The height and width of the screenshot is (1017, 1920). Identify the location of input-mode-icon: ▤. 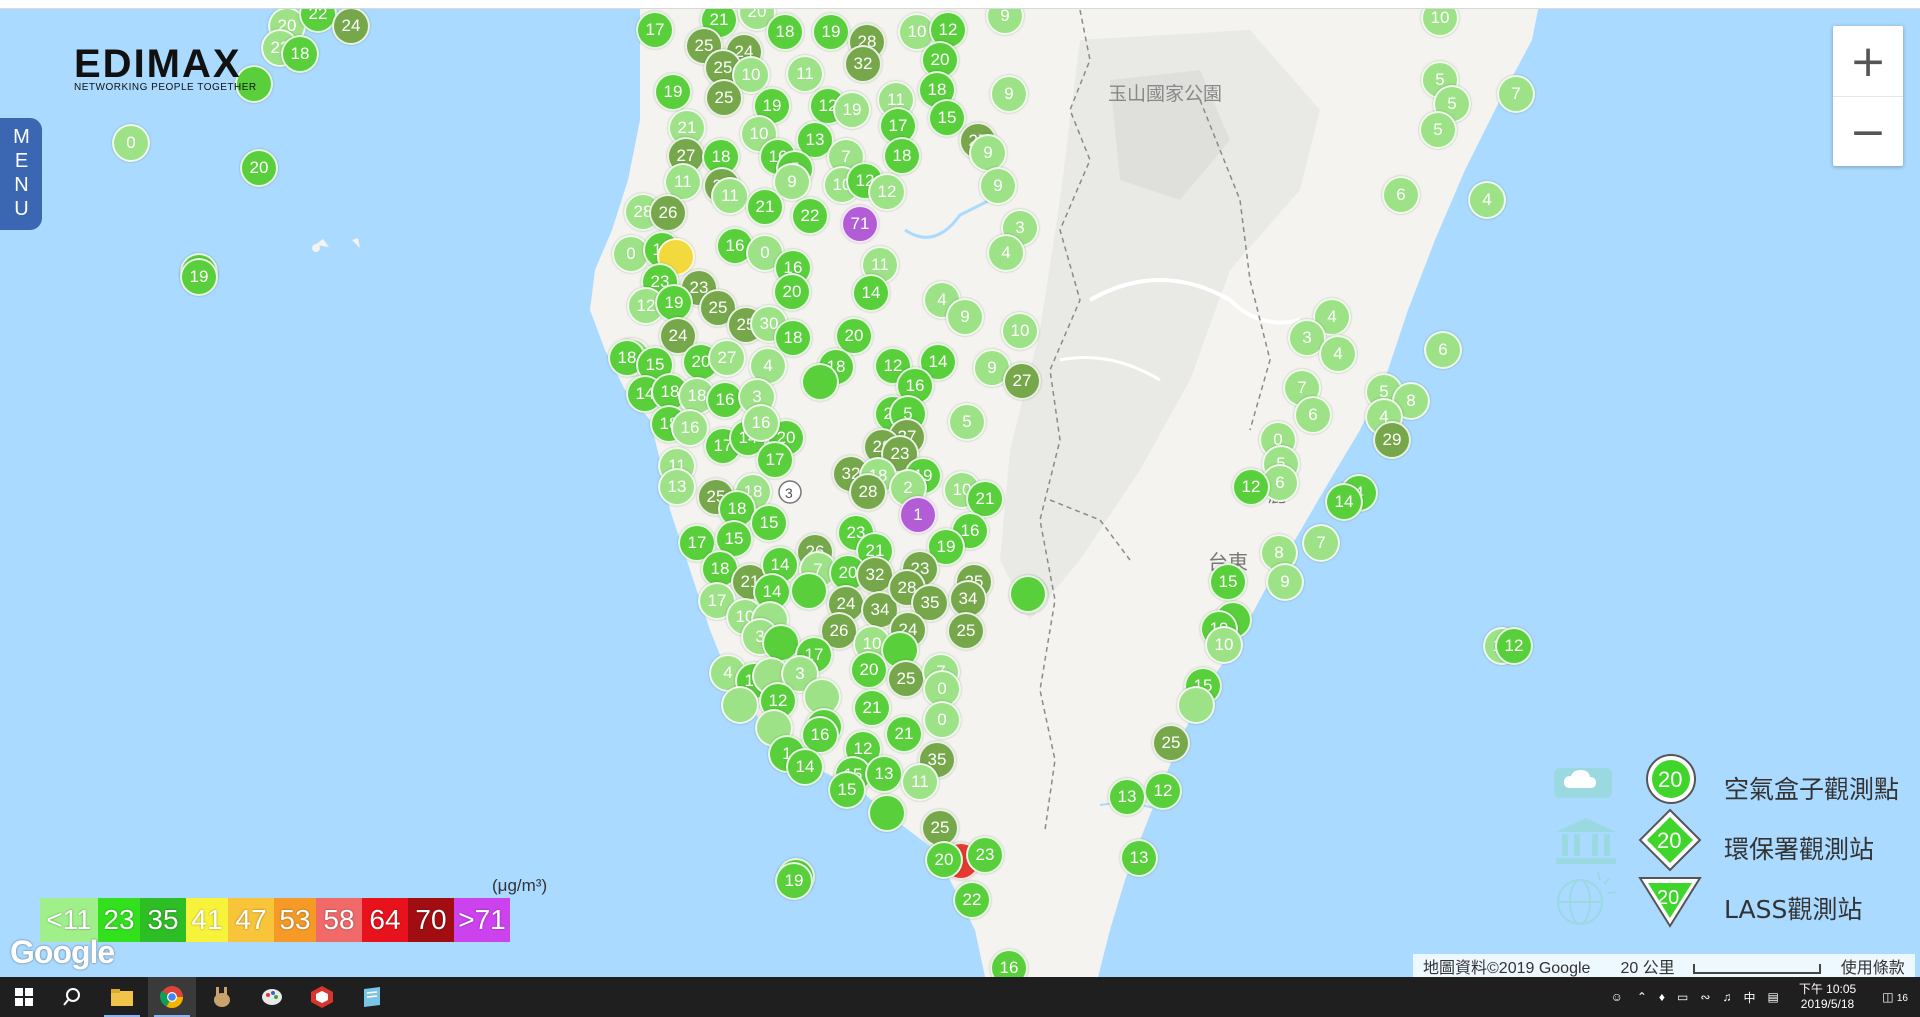
(1772, 997).